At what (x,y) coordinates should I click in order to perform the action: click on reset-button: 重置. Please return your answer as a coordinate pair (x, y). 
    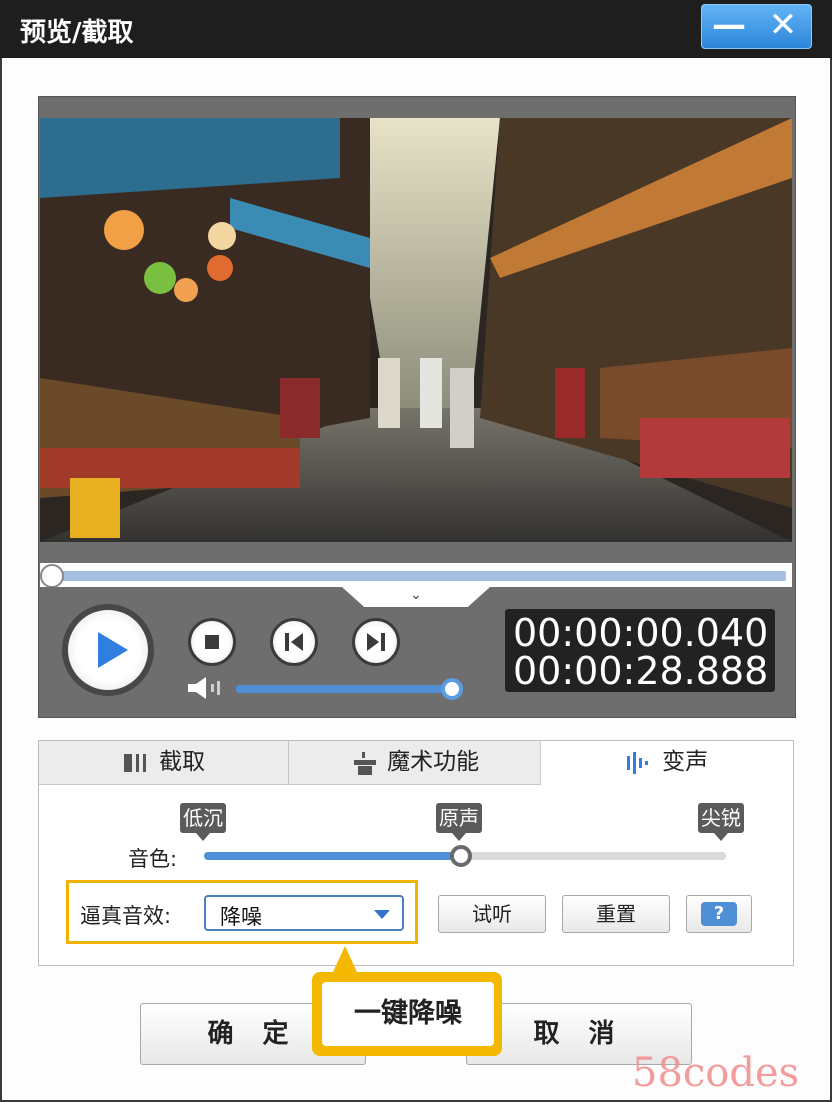
    Looking at the image, I should click on (616, 914).